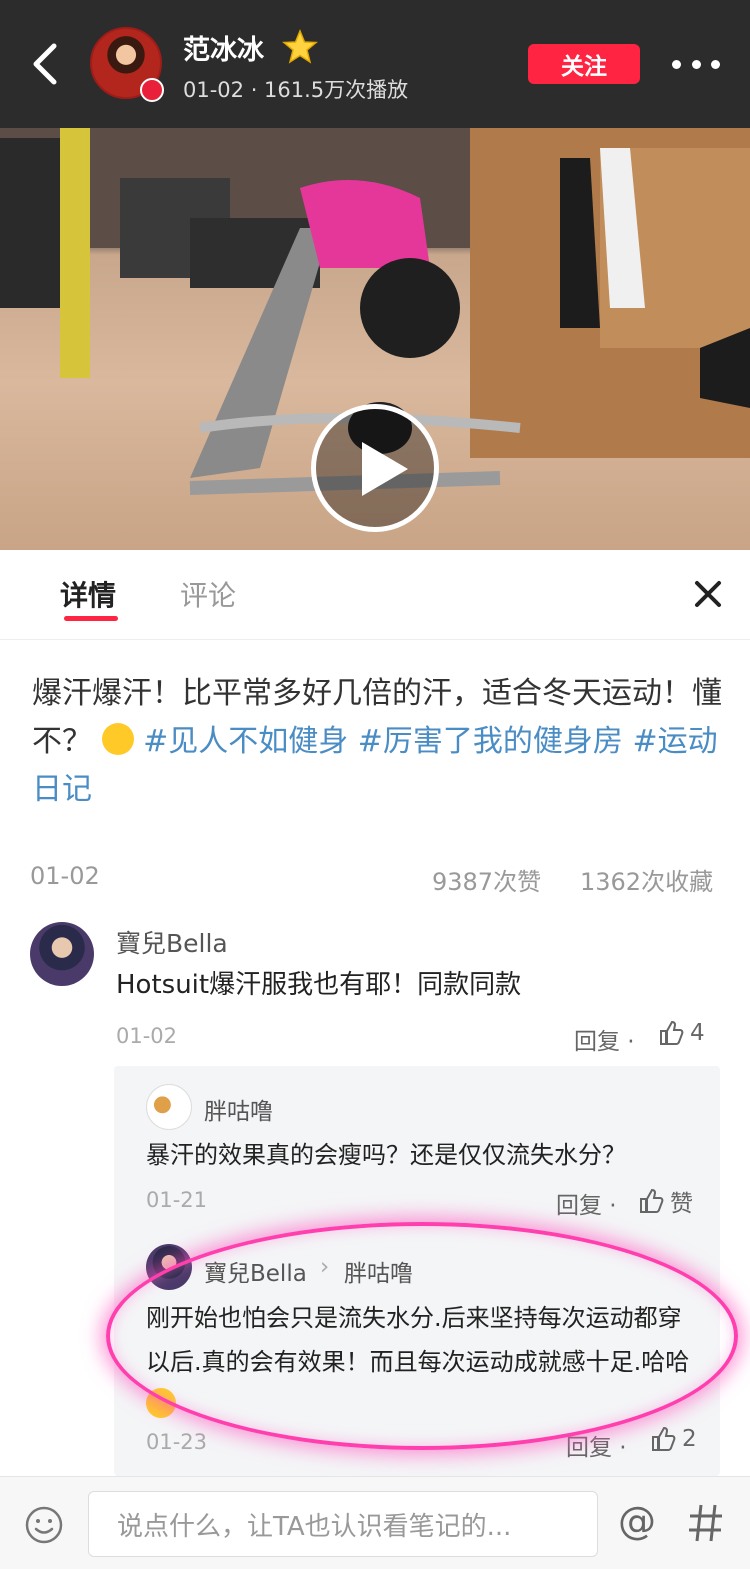 Image resolution: width=750 pixels, height=1569 pixels. I want to click on comment-date: 01-02, so click(147, 1036).